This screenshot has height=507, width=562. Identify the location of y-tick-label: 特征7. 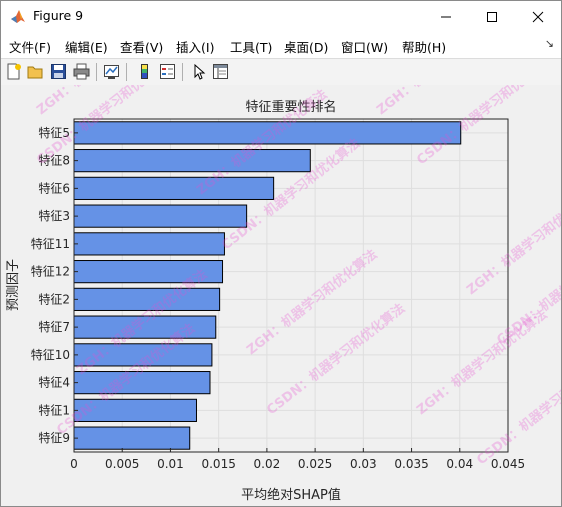
(54, 326).